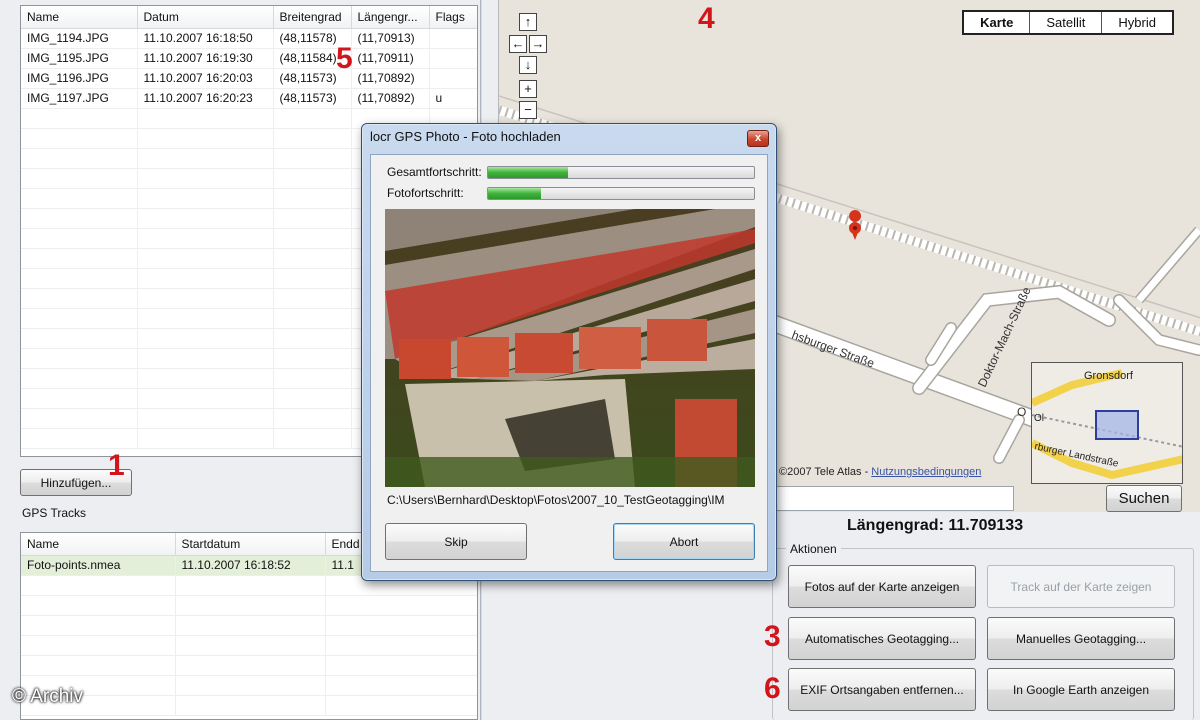 This screenshot has width=1200, height=720. What do you see at coordinates (54, 513) in the screenshot?
I see `gps-tracks-label: GPS Tracks` at bounding box center [54, 513].